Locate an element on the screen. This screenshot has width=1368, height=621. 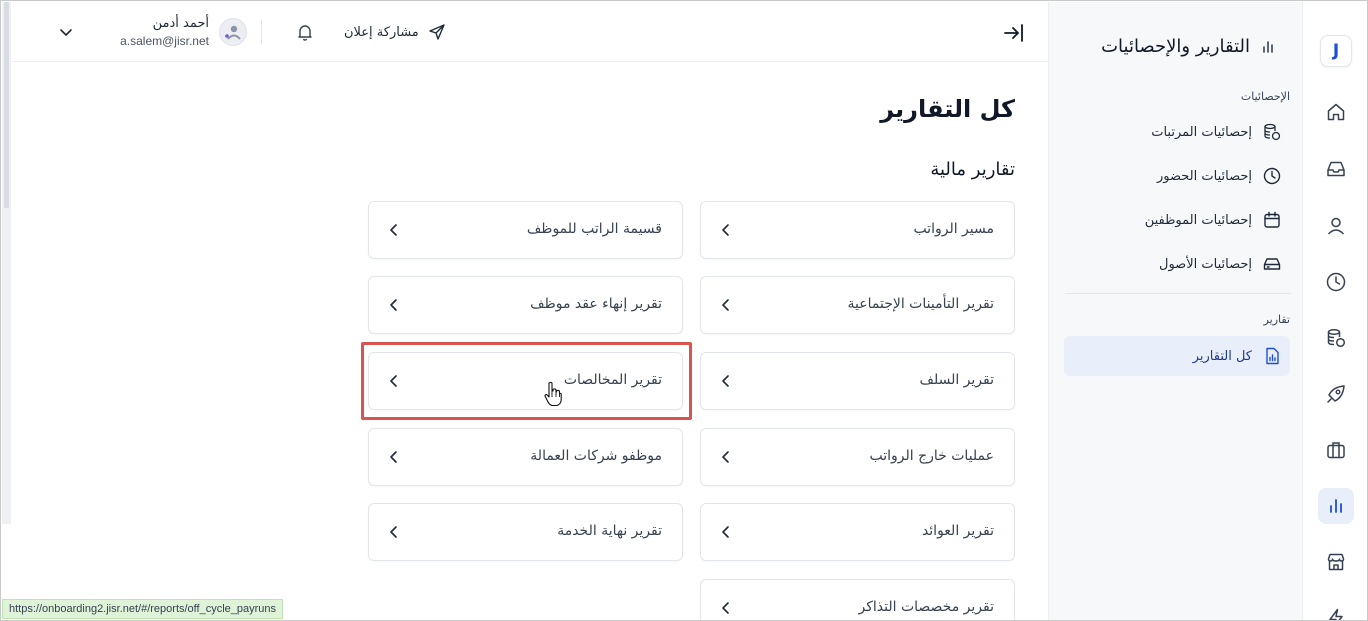
sidebar-item-payroll-stats: إحصائيات المرتبات is located at coordinates (1177, 132).